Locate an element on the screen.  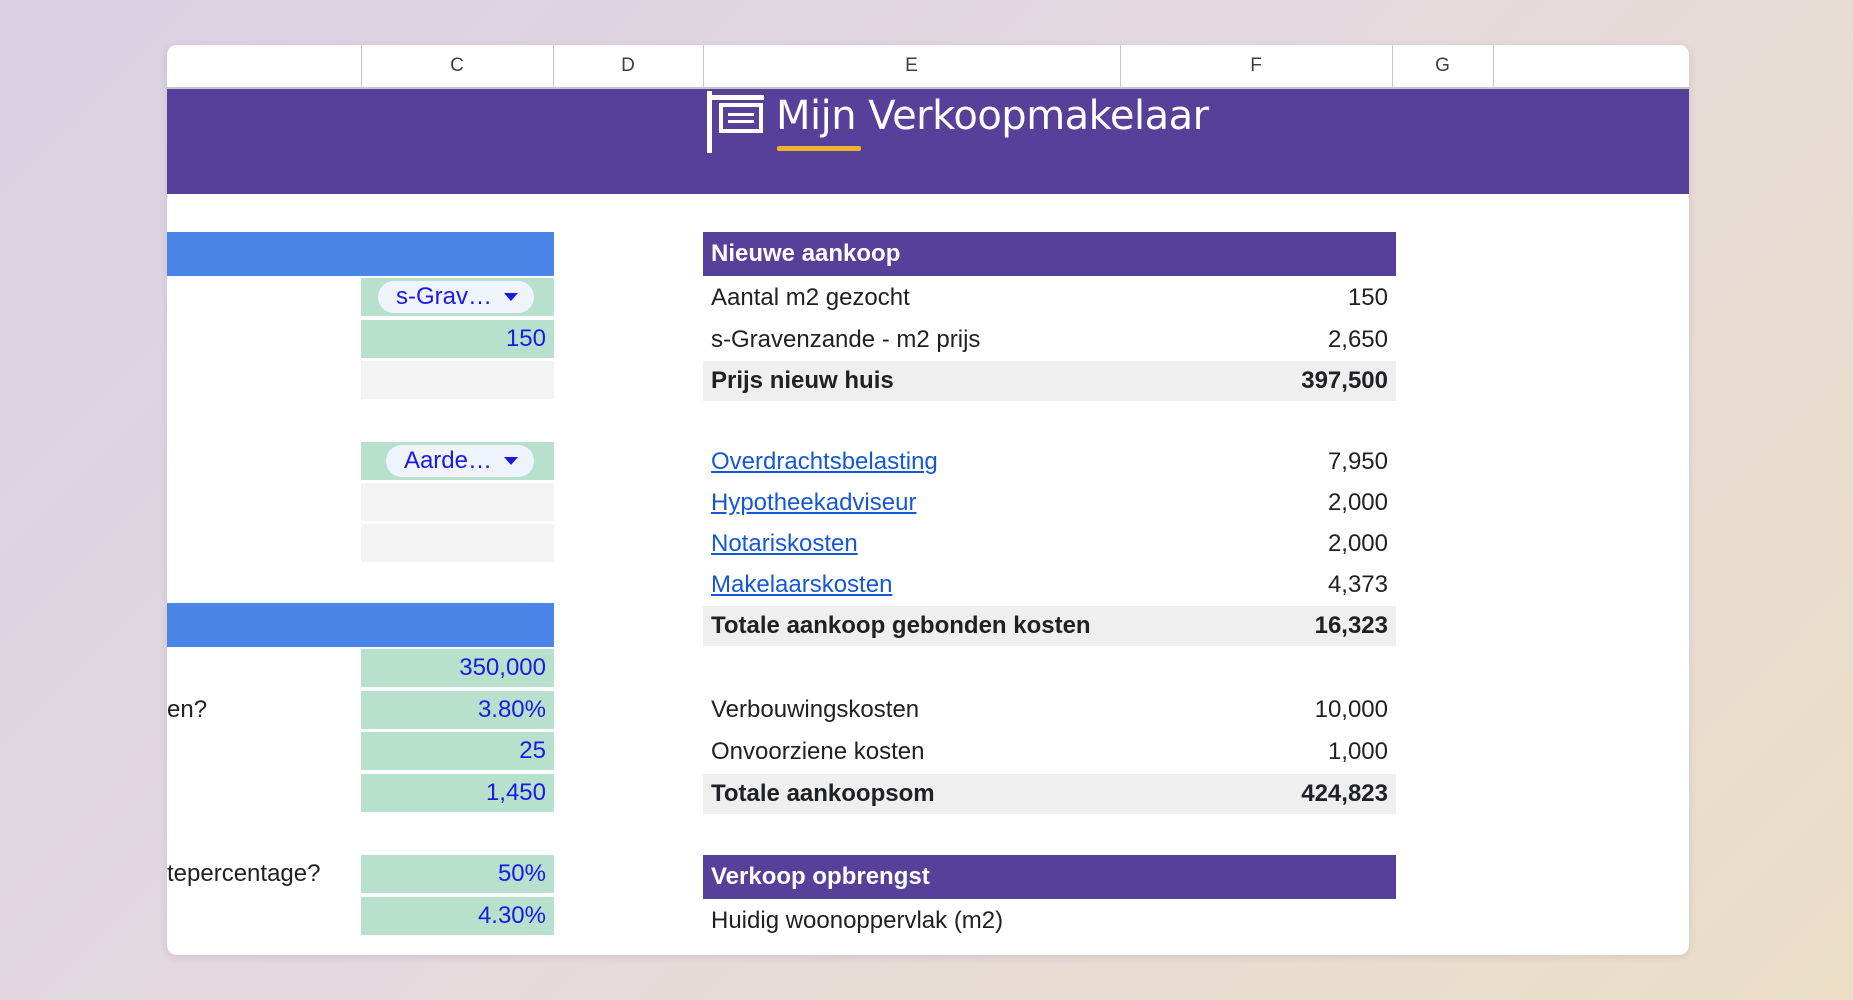
notariskosten-link: Notariskosten is located at coordinates (784, 544).